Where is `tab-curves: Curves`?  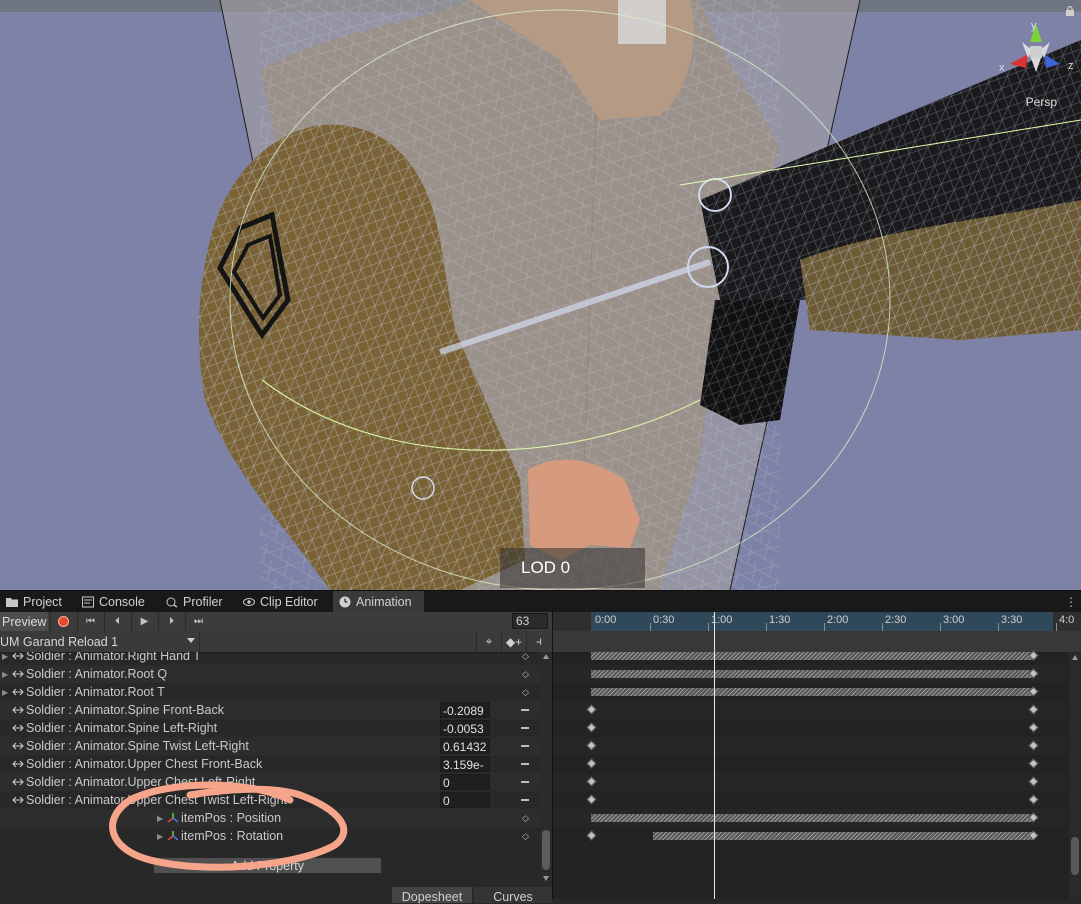
tab-curves: Curves is located at coordinates (513, 895).